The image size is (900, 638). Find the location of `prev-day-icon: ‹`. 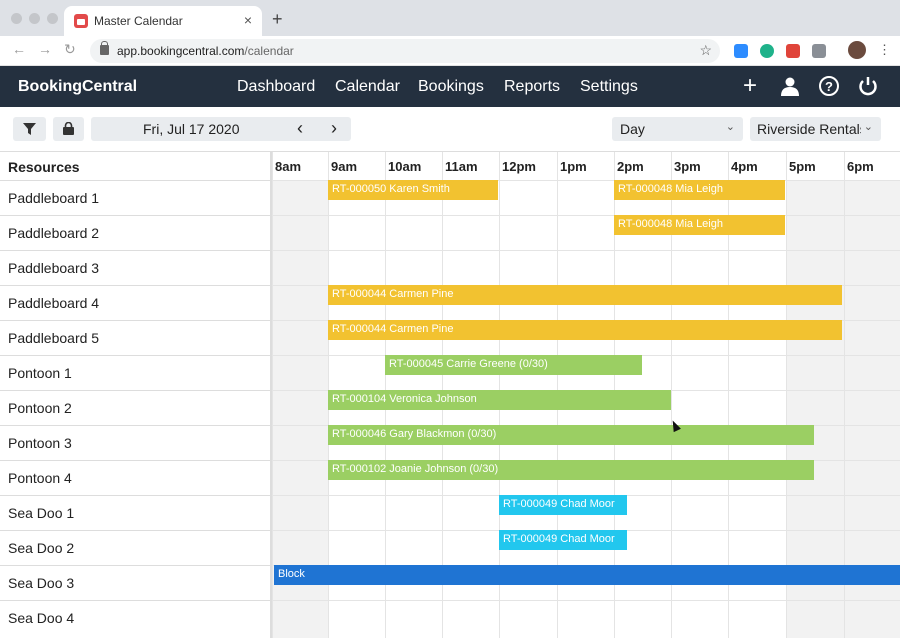

prev-day-icon: ‹ is located at coordinates (300, 128).